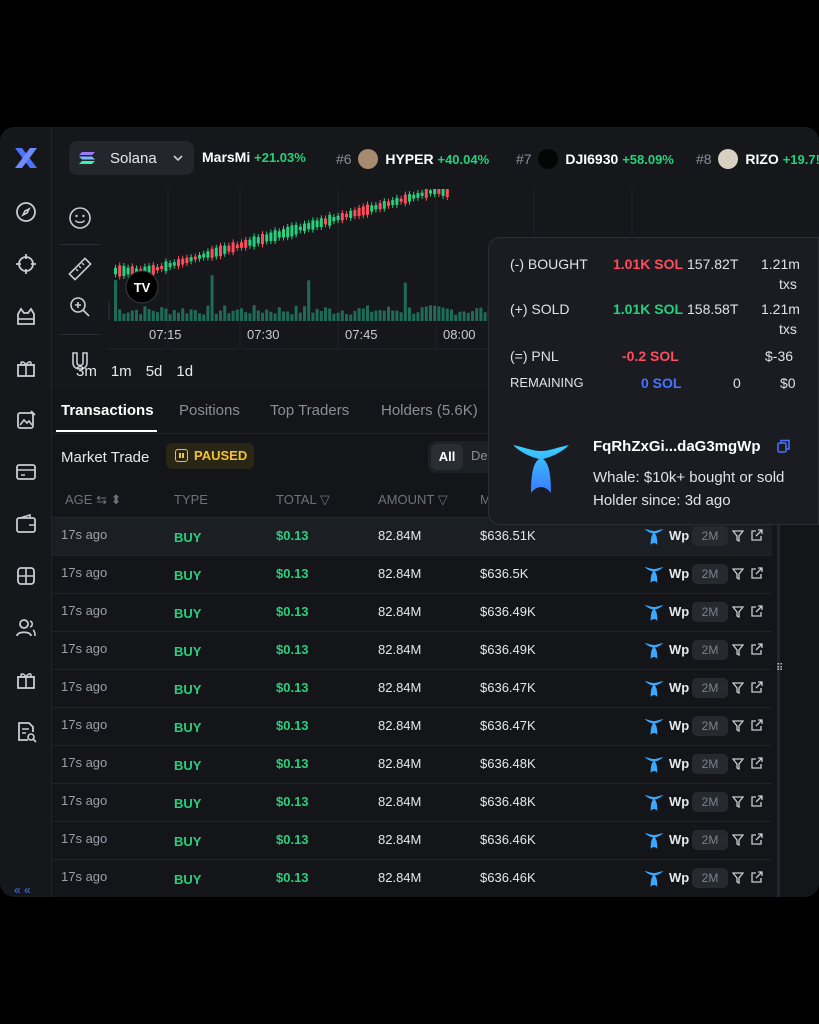 This screenshot has width=819, height=1024. What do you see at coordinates (26, 158) in the screenshot?
I see `logo-icon` at bounding box center [26, 158].